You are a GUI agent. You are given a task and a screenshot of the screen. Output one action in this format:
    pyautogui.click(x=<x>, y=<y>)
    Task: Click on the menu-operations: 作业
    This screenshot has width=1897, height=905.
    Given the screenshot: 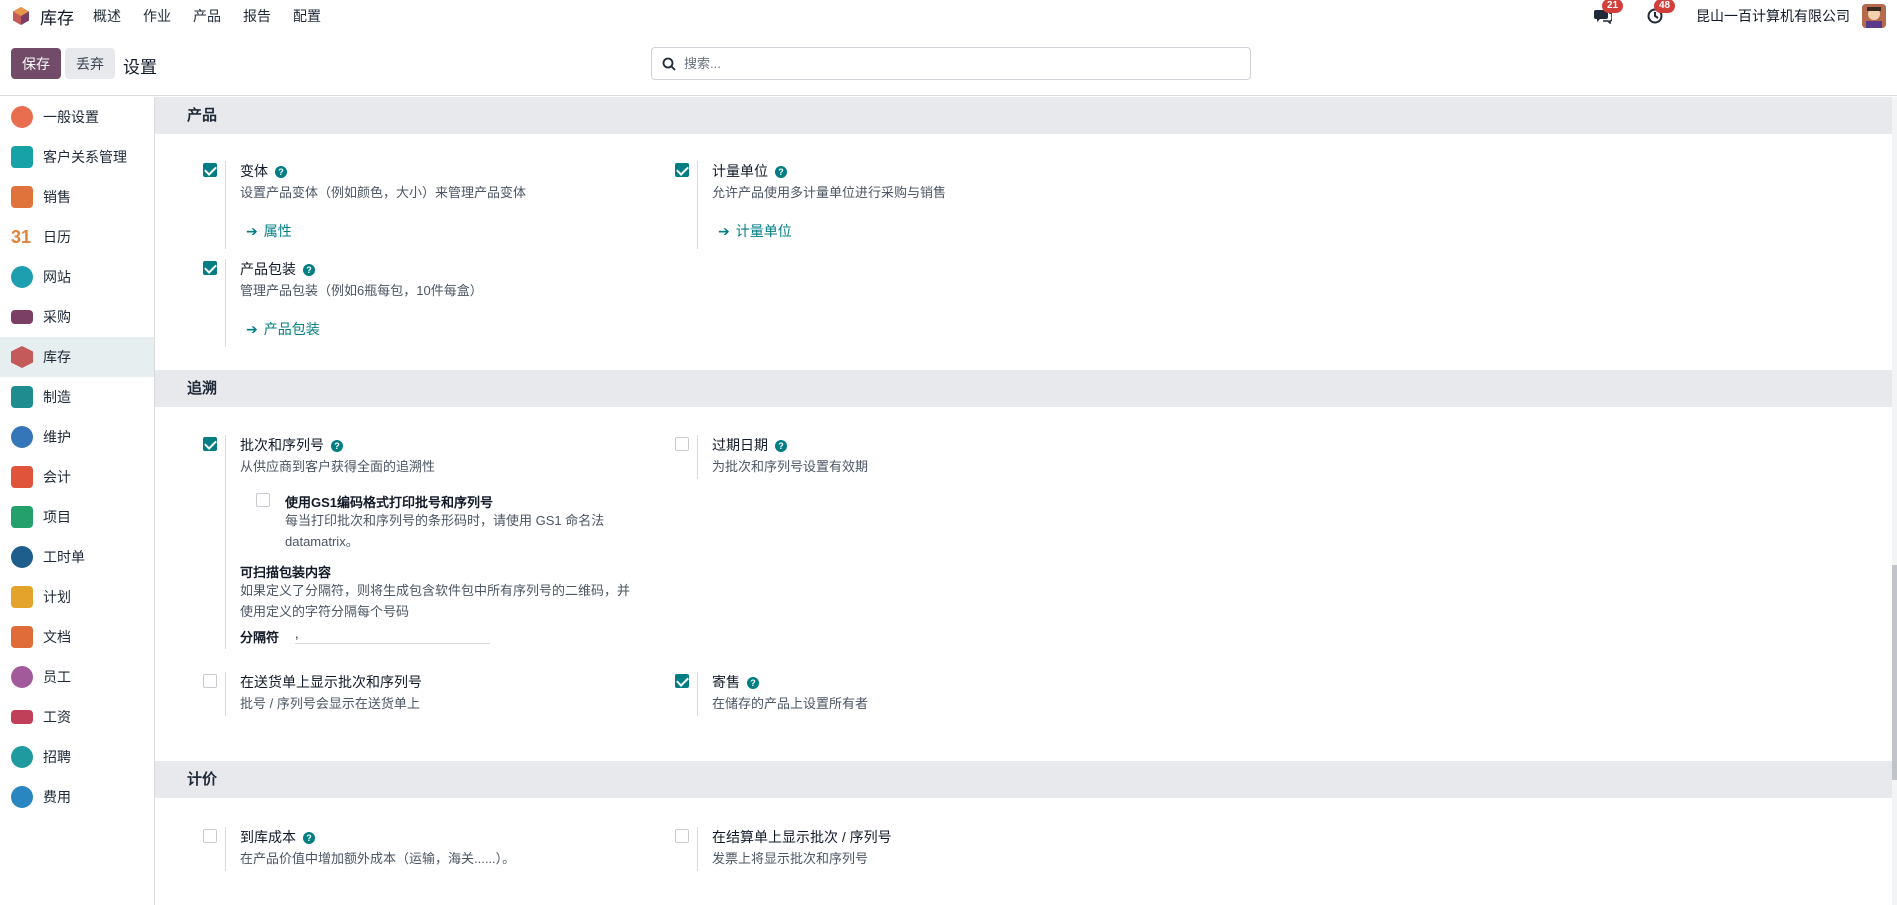 What is the action you would take?
    pyautogui.click(x=157, y=16)
    